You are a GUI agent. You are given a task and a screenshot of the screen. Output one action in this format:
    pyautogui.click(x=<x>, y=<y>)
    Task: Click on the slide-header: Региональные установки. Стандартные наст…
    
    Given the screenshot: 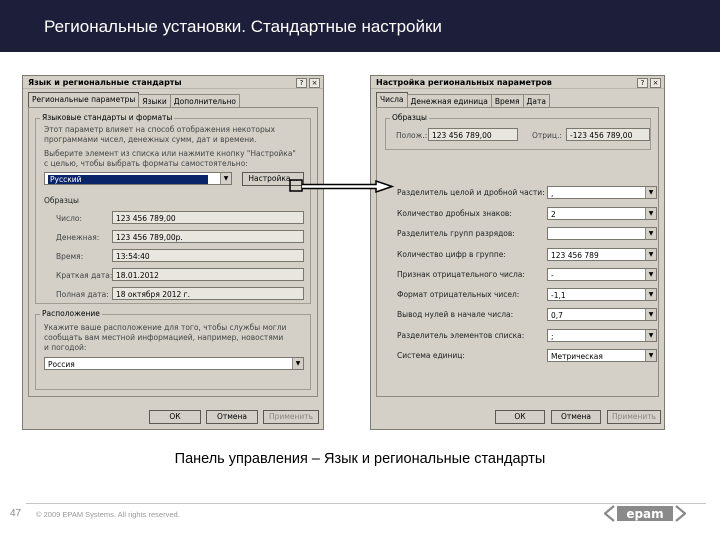 What is the action you would take?
    pyautogui.click(x=360, y=29)
    